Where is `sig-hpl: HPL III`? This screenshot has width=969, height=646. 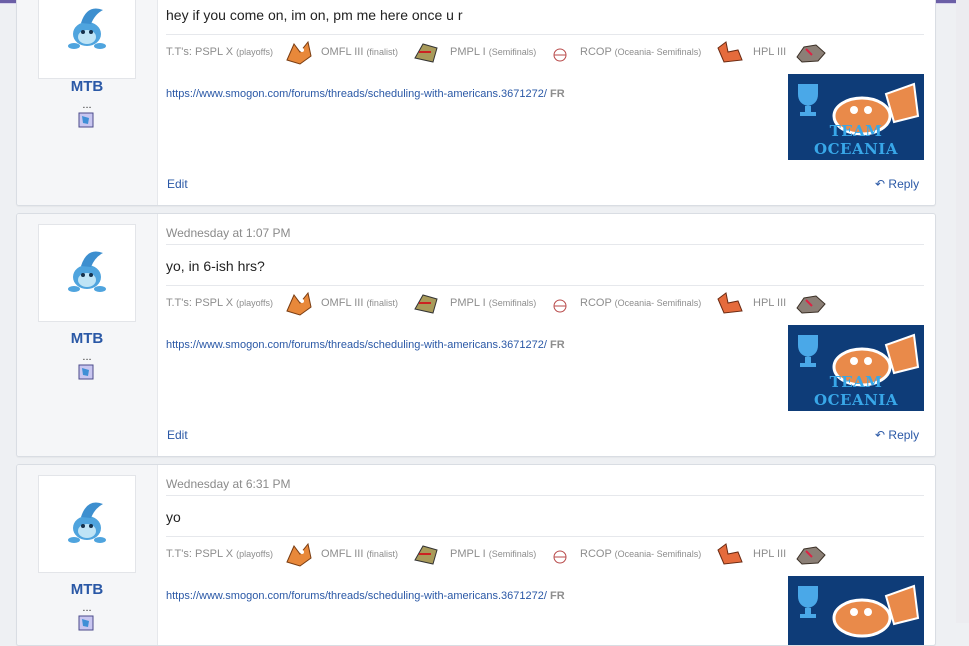
sig-hpl: HPL III is located at coordinates (769, 303).